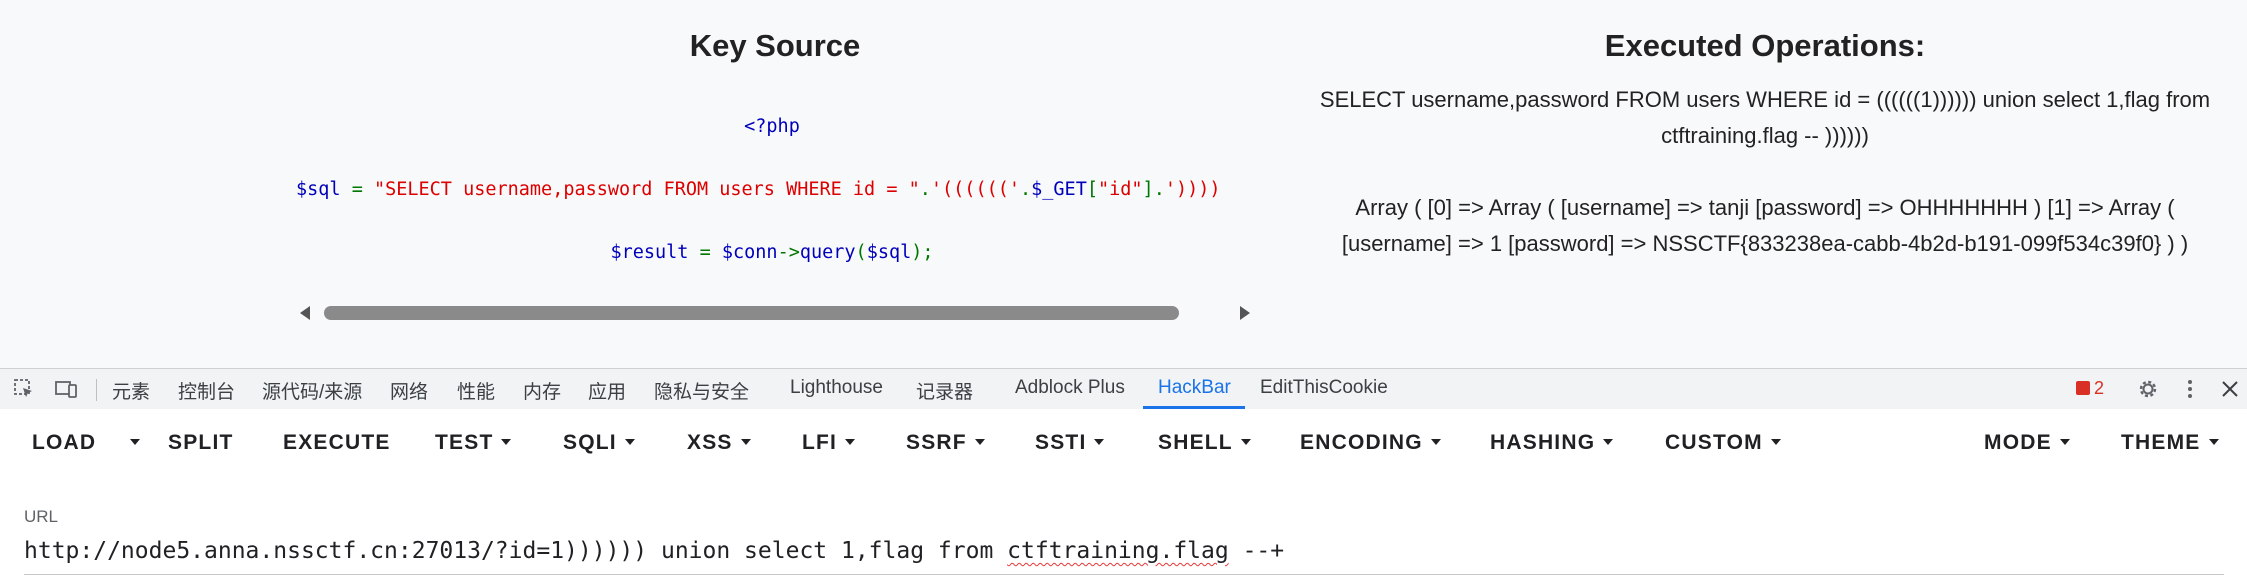 The height and width of the screenshot is (579, 2247). I want to click on hashing-label: HASHING, so click(1543, 442).